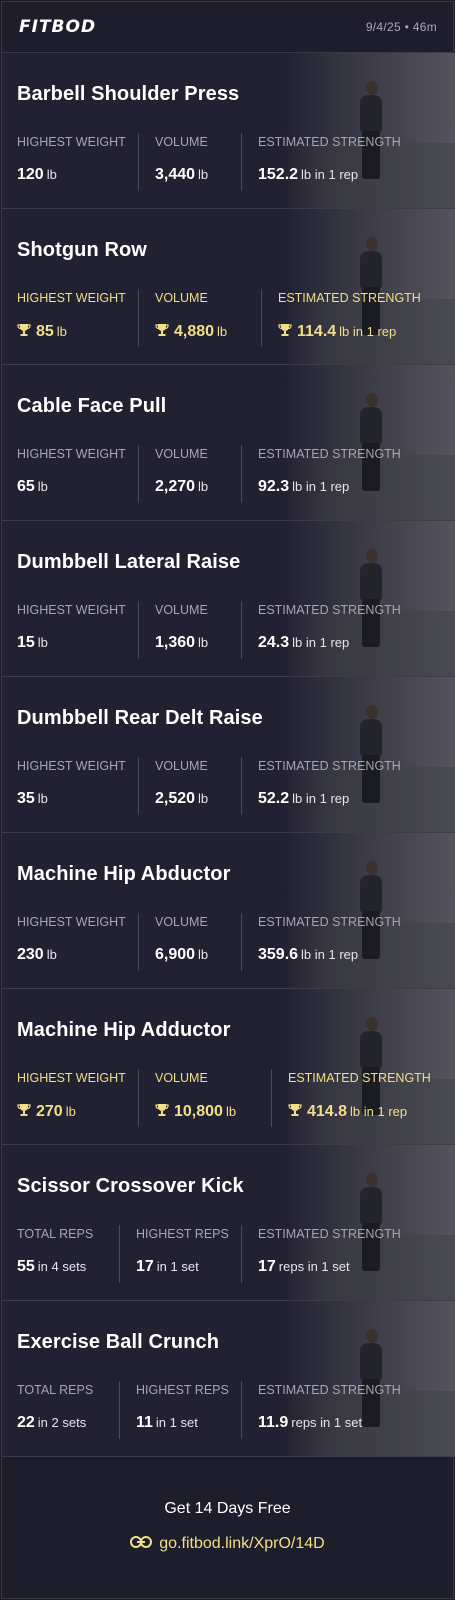 Image resolution: width=455 pixels, height=1600 pixels. I want to click on stat-value: 4,880, so click(194, 331).